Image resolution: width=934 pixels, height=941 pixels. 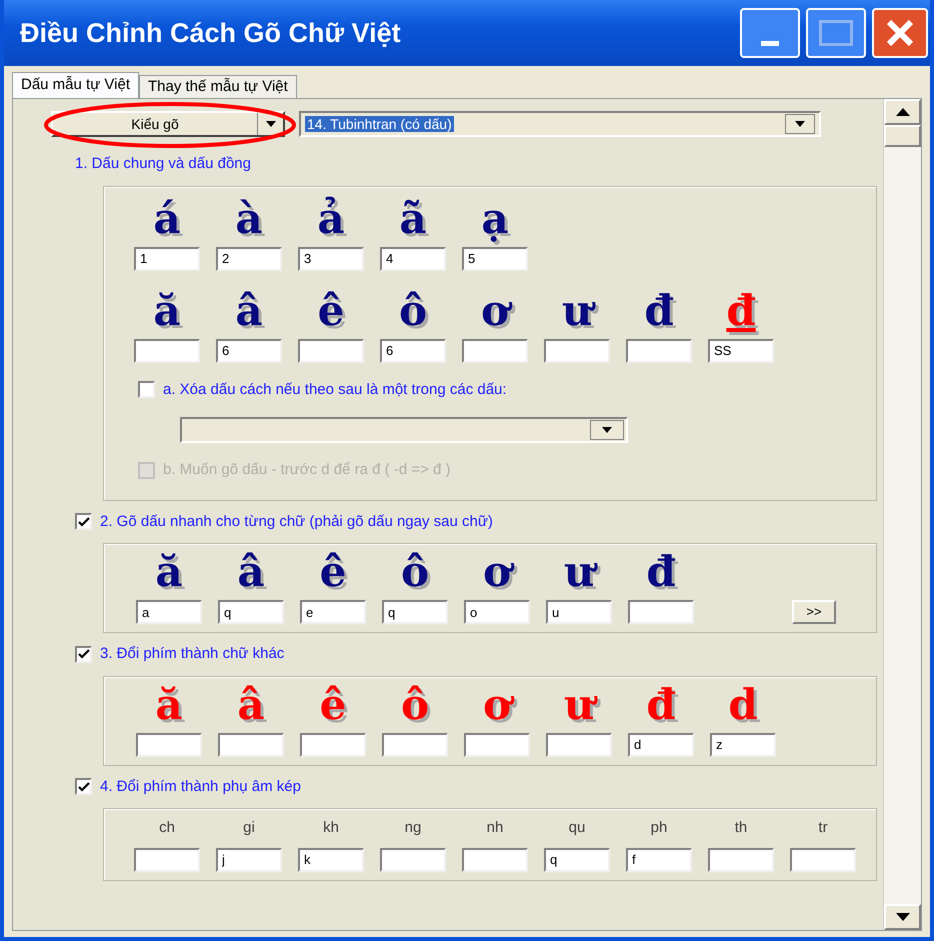 What do you see at coordinates (167, 828) in the screenshot?
I see `consonant-label: ch` at bounding box center [167, 828].